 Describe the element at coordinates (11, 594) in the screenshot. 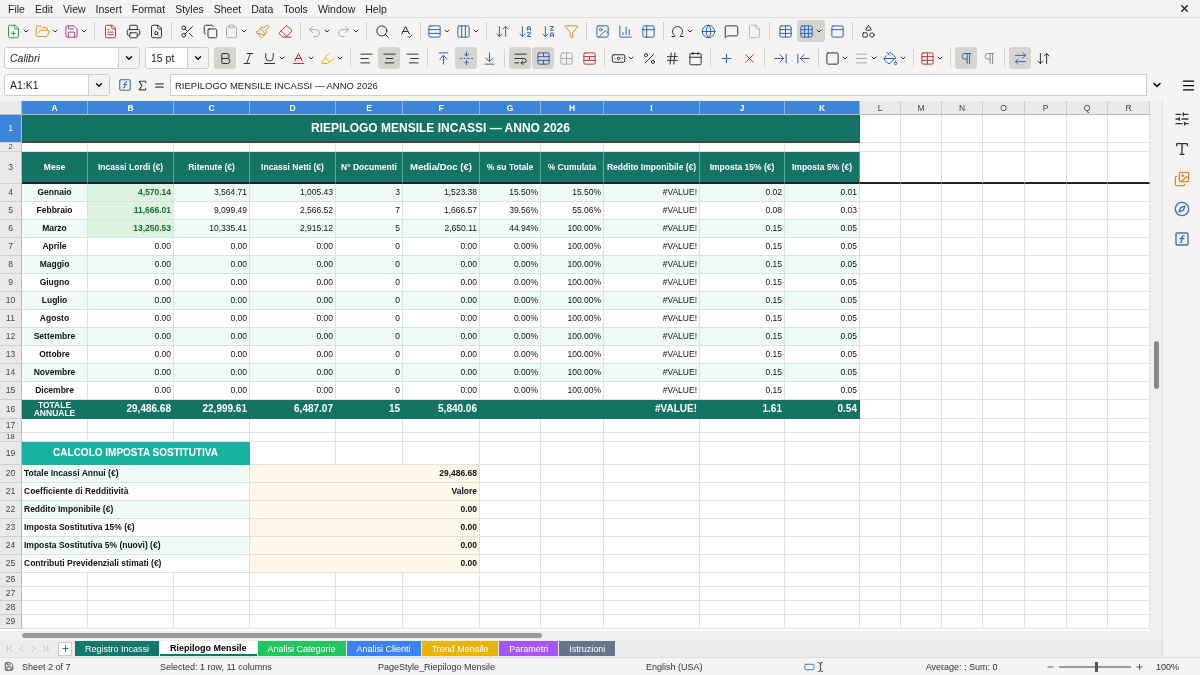

I see `row-header: 27` at that location.